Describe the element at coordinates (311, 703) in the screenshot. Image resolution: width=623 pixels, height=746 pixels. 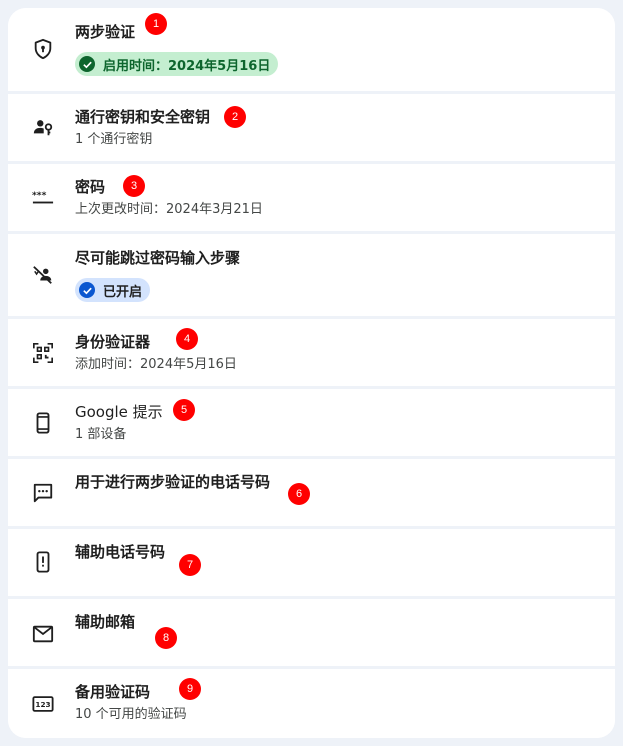
I see `row-backup-codes: 123 备用验证码 10 个可用的验证码 9` at that location.